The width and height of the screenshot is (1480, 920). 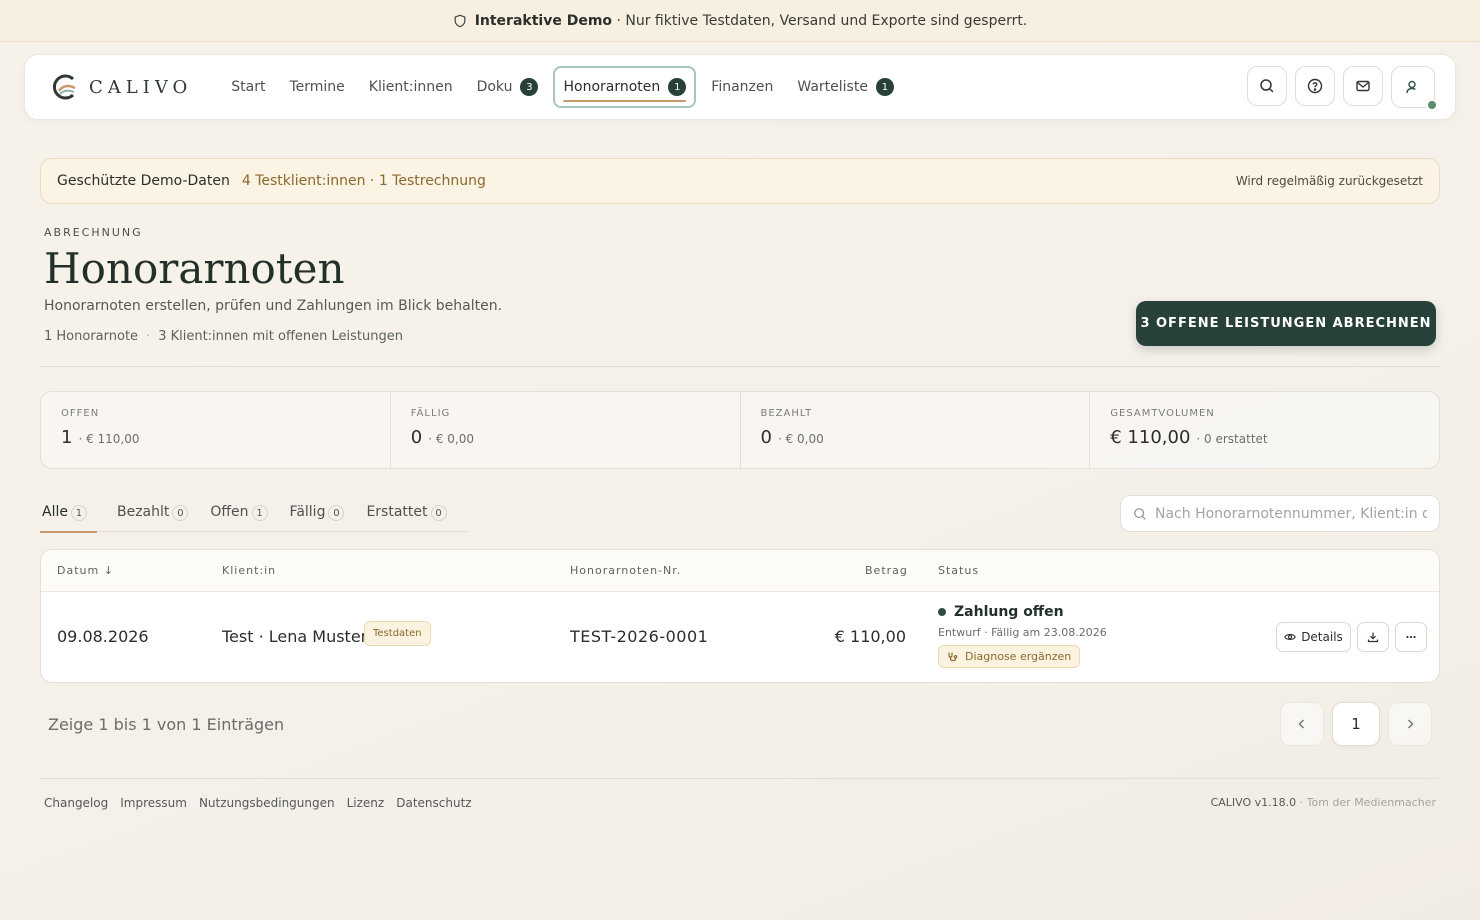 I want to click on kpi-label: GESAMTVOLUMEN, so click(x=1162, y=413).